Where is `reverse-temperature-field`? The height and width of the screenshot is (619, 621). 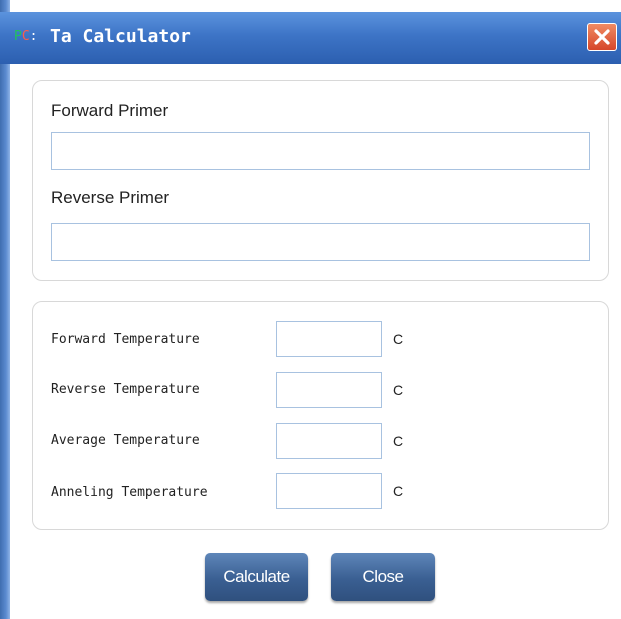 reverse-temperature-field is located at coordinates (329, 390).